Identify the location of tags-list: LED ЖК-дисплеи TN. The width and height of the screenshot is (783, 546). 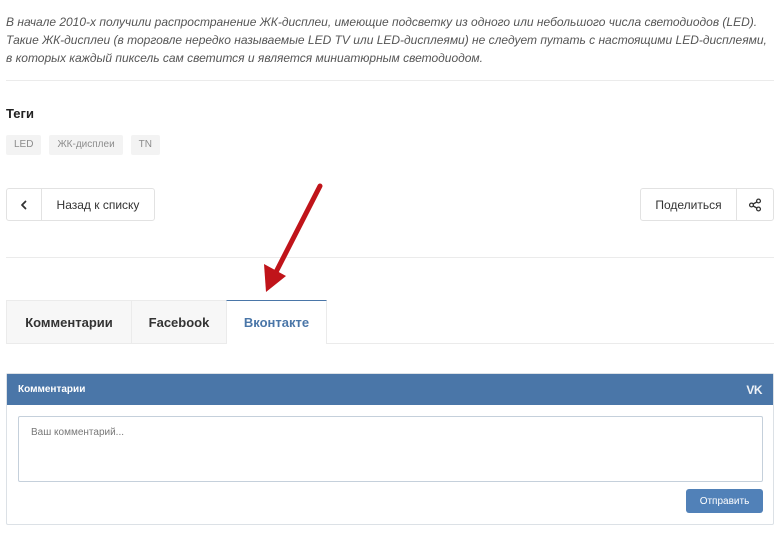
(83, 145).